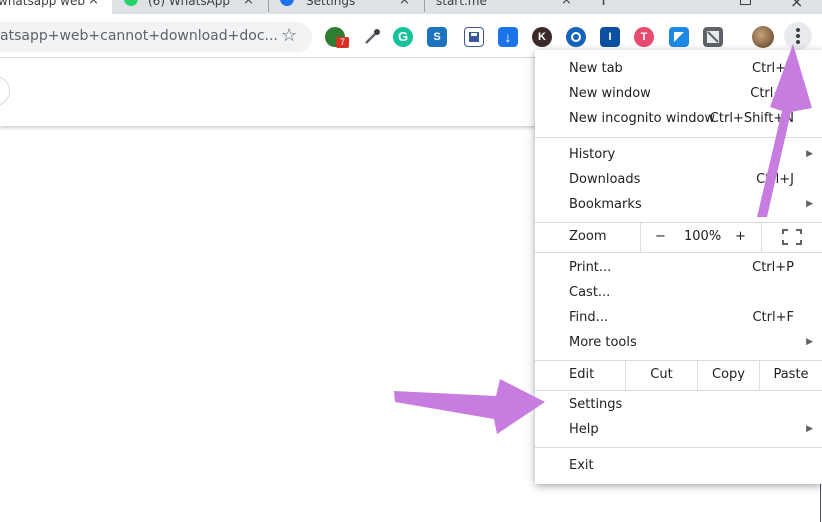 Image resolution: width=822 pixels, height=522 pixels. What do you see at coordinates (678, 342) in the screenshot?
I see `menu-item-more-tools: More tools ▶` at bounding box center [678, 342].